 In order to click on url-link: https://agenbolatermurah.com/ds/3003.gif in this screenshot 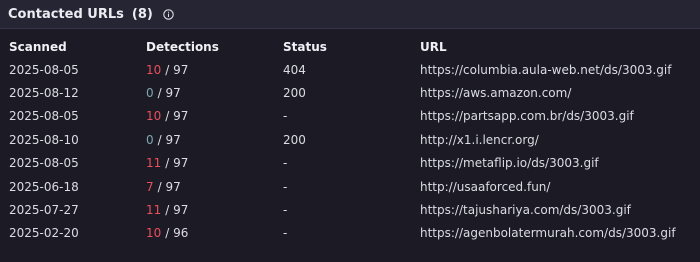, I will do `click(560, 233)`.